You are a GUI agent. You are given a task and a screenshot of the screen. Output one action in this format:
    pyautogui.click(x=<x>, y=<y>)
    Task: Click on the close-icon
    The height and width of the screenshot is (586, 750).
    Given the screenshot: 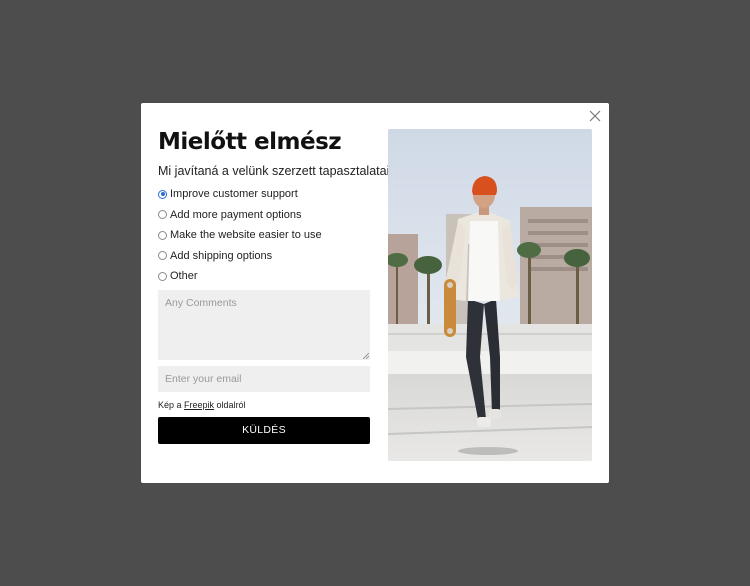 What is the action you would take?
    pyautogui.click(x=595, y=116)
    